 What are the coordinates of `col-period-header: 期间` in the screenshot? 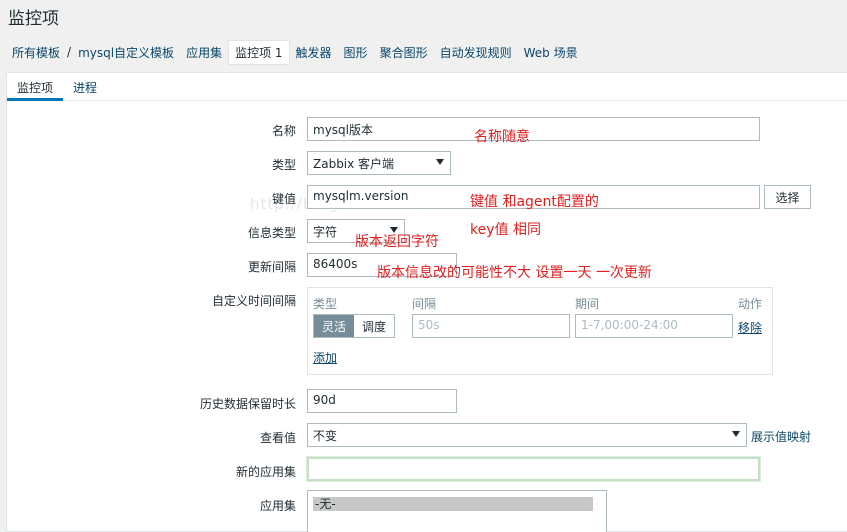 It's located at (587, 304).